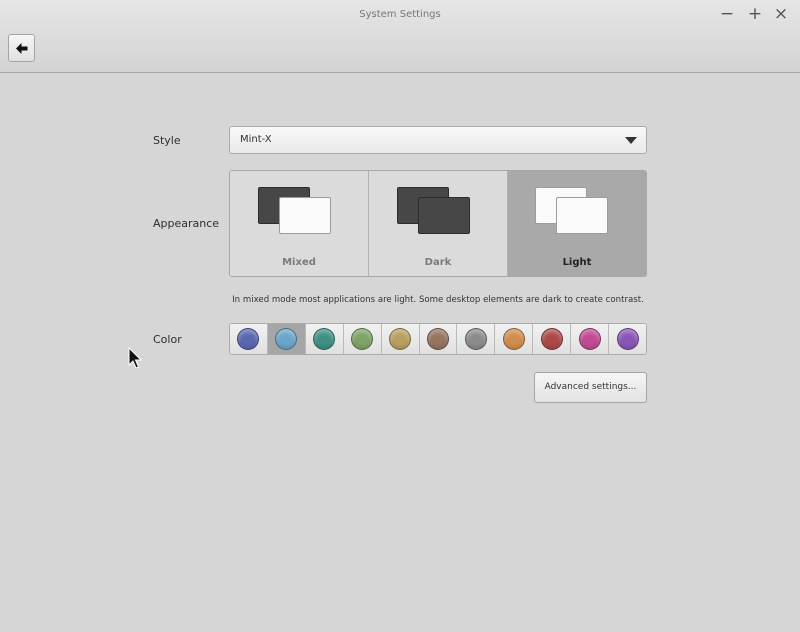 The image size is (800, 632). I want to click on mouse-pointer-icon, so click(135, 358).